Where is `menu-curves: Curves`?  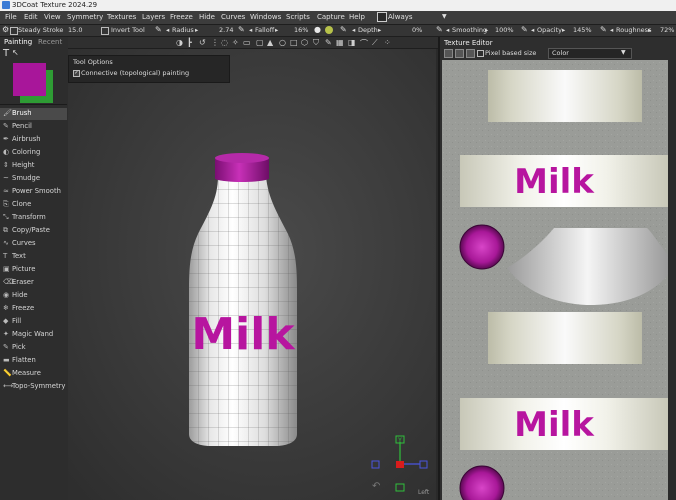
menu-curves: Curves is located at coordinates (233, 17).